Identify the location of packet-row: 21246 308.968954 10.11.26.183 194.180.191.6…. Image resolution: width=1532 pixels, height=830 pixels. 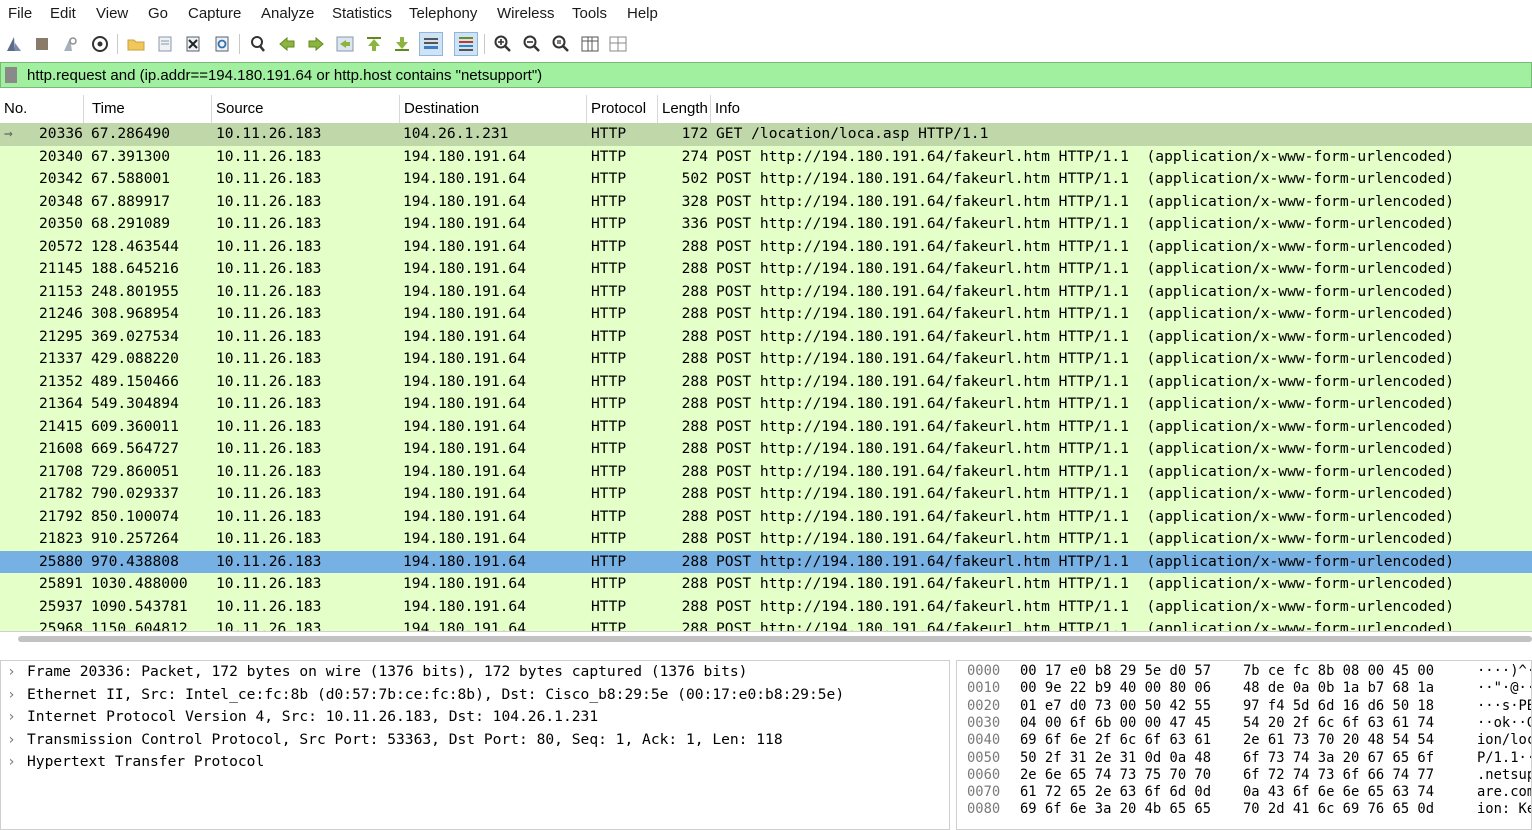
(766, 314).